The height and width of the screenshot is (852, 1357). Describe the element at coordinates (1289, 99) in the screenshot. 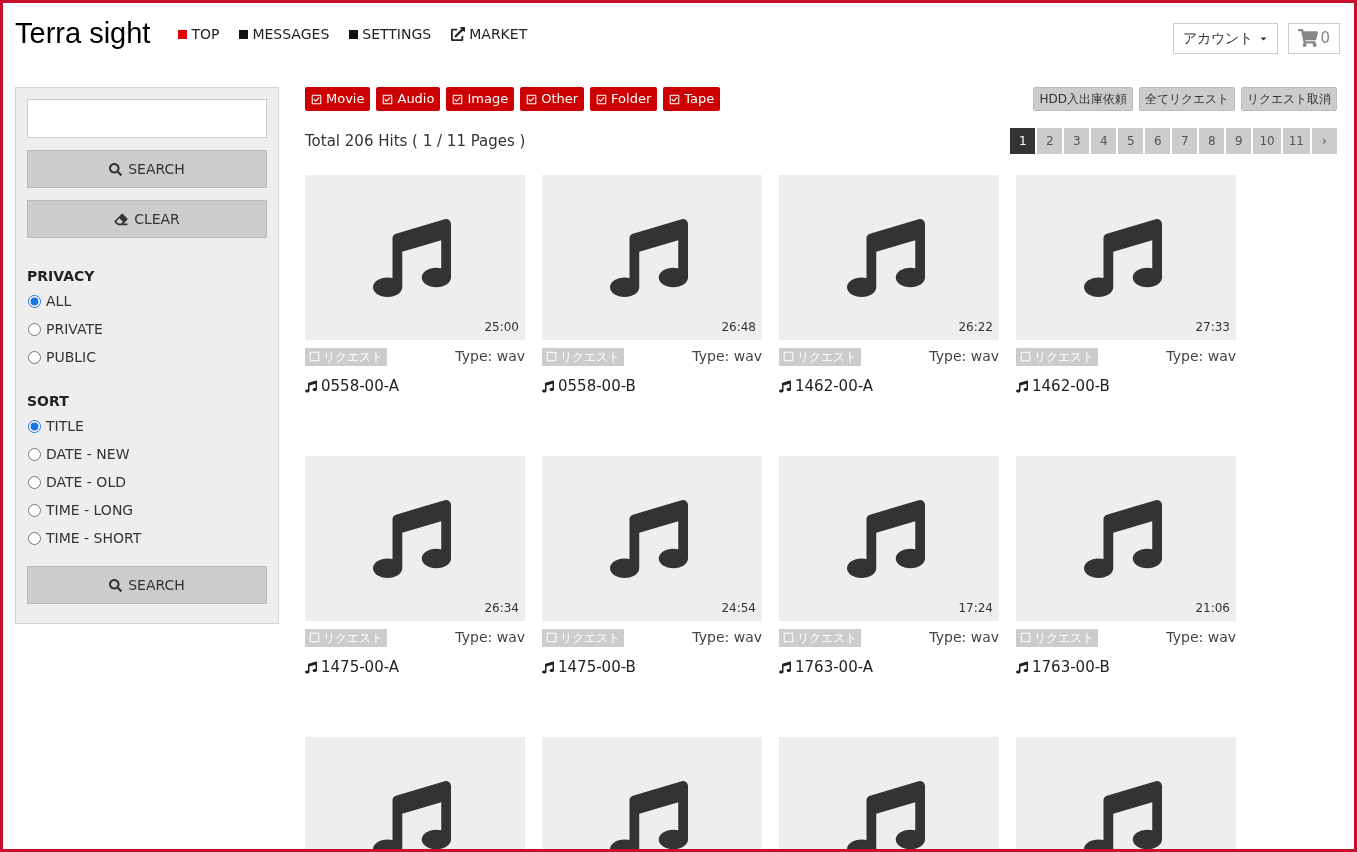

I see `action-button: リクエスト取消` at that location.